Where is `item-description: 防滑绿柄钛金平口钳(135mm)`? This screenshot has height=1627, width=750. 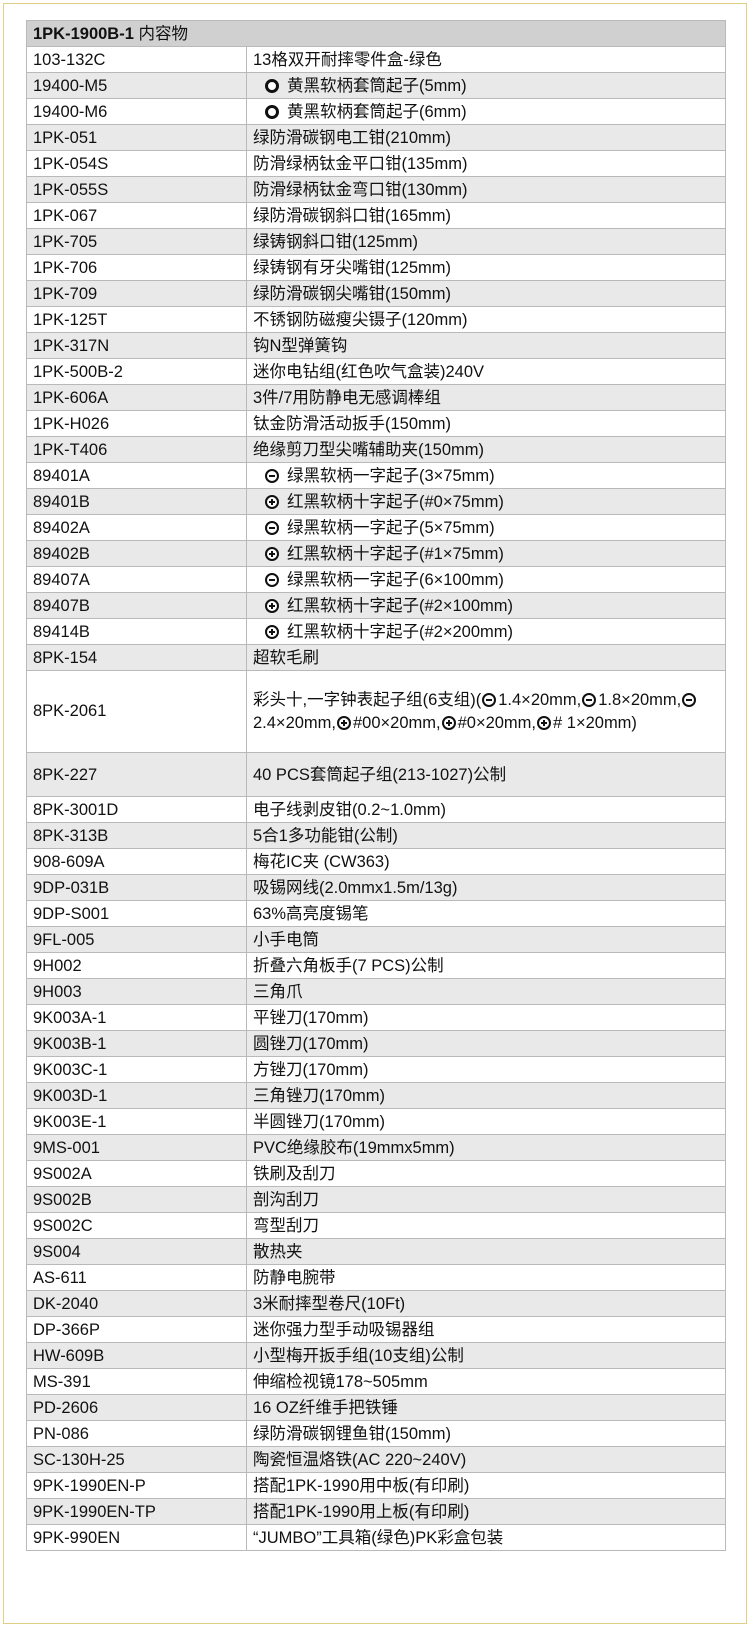 item-description: 防滑绿柄钛金平口钳(135mm) is located at coordinates (486, 163).